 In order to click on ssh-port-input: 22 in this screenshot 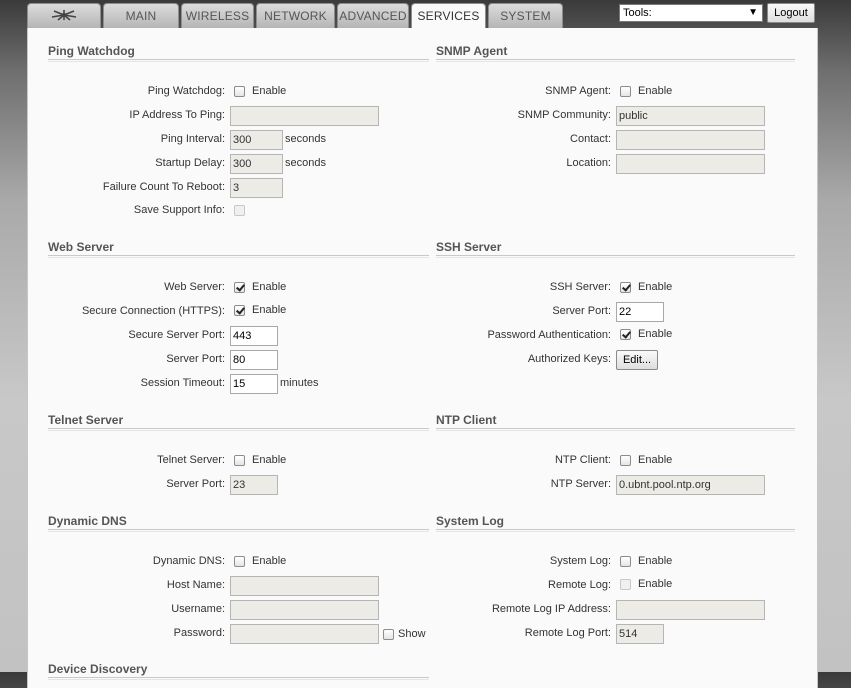, I will do `click(640, 312)`.